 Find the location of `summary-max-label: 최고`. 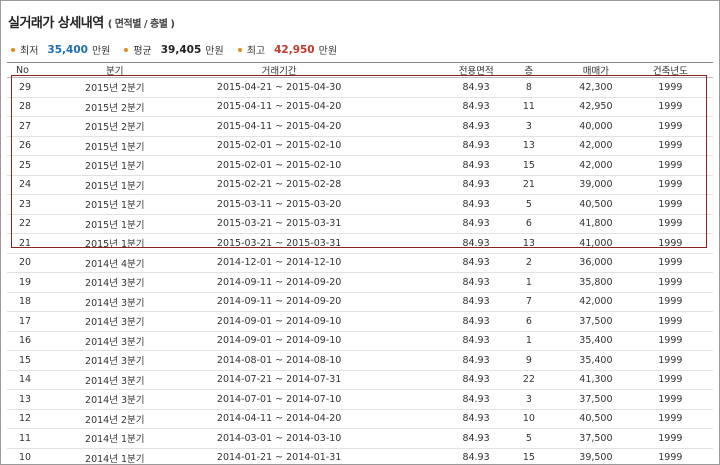

summary-max-label: 최고 is located at coordinates (256, 51).